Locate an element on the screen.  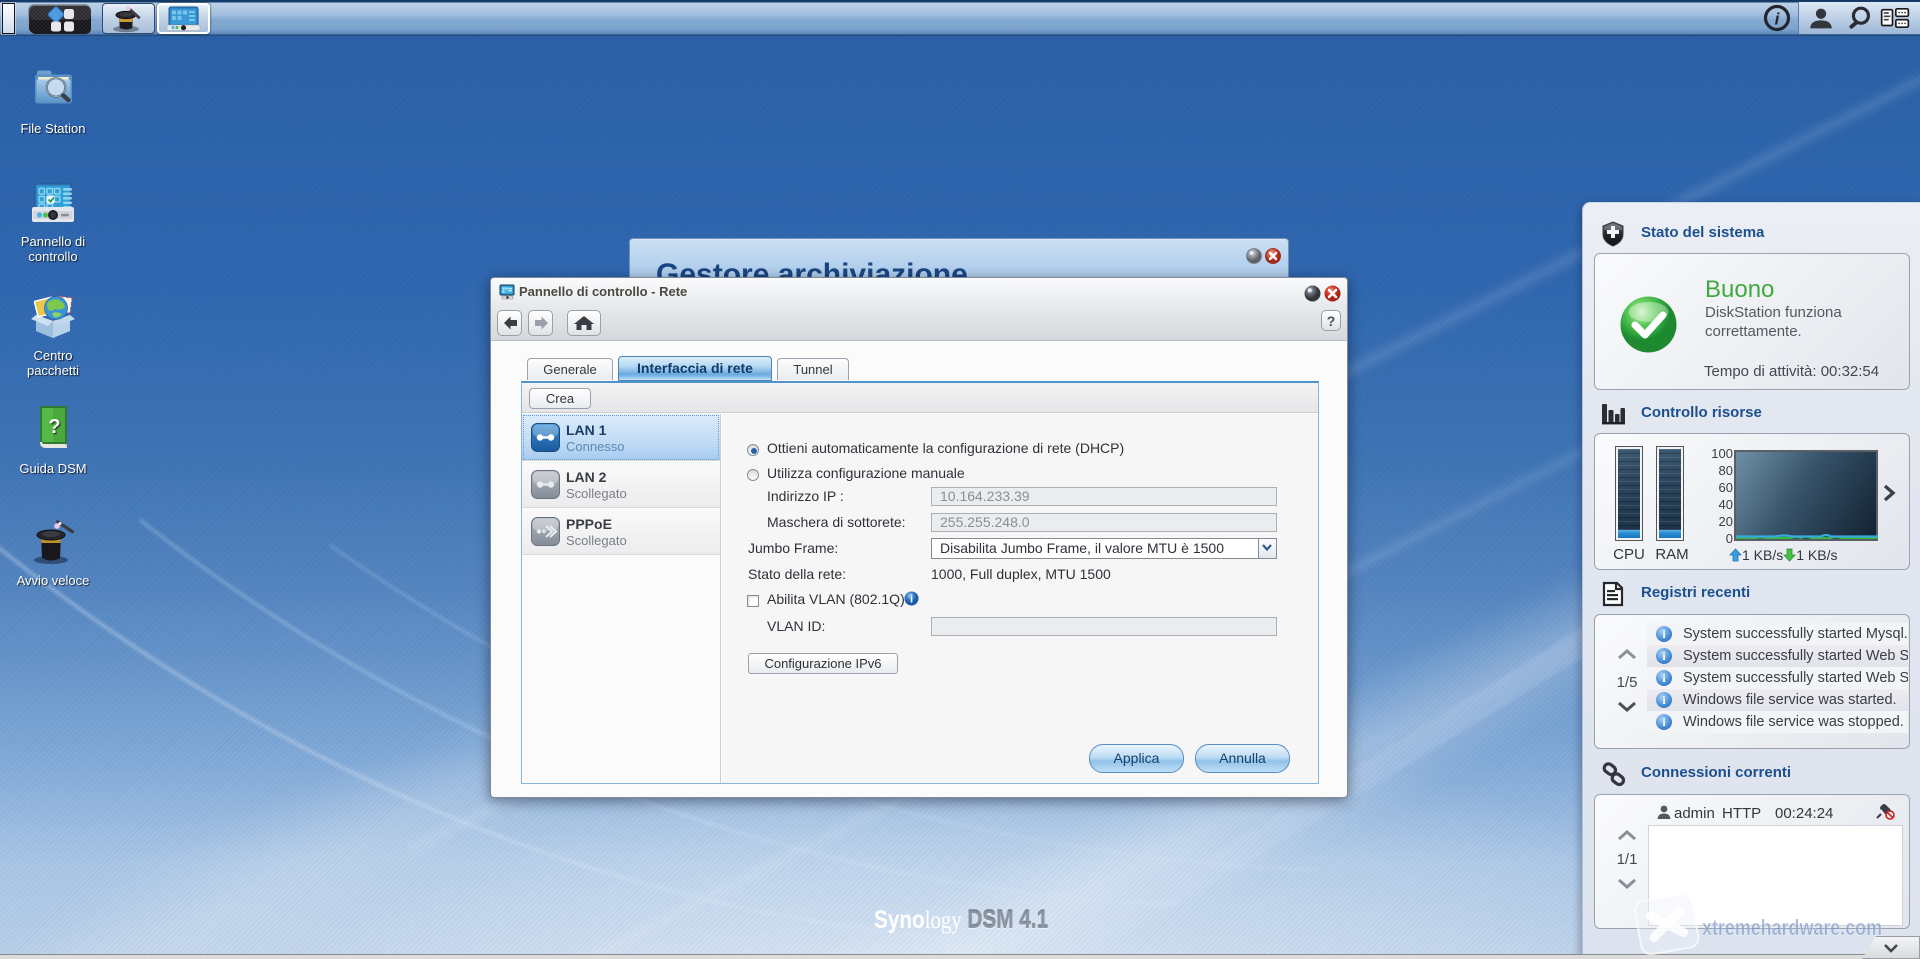
svg-text: xtremehardware.com is located at coordinates (1792, 927).